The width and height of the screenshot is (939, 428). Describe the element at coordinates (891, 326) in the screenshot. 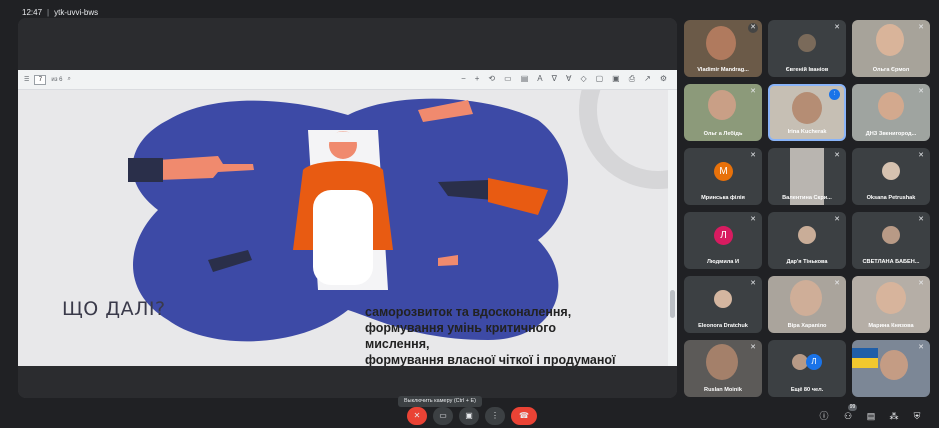

I see `participant-name: Марина Князова` at that location.